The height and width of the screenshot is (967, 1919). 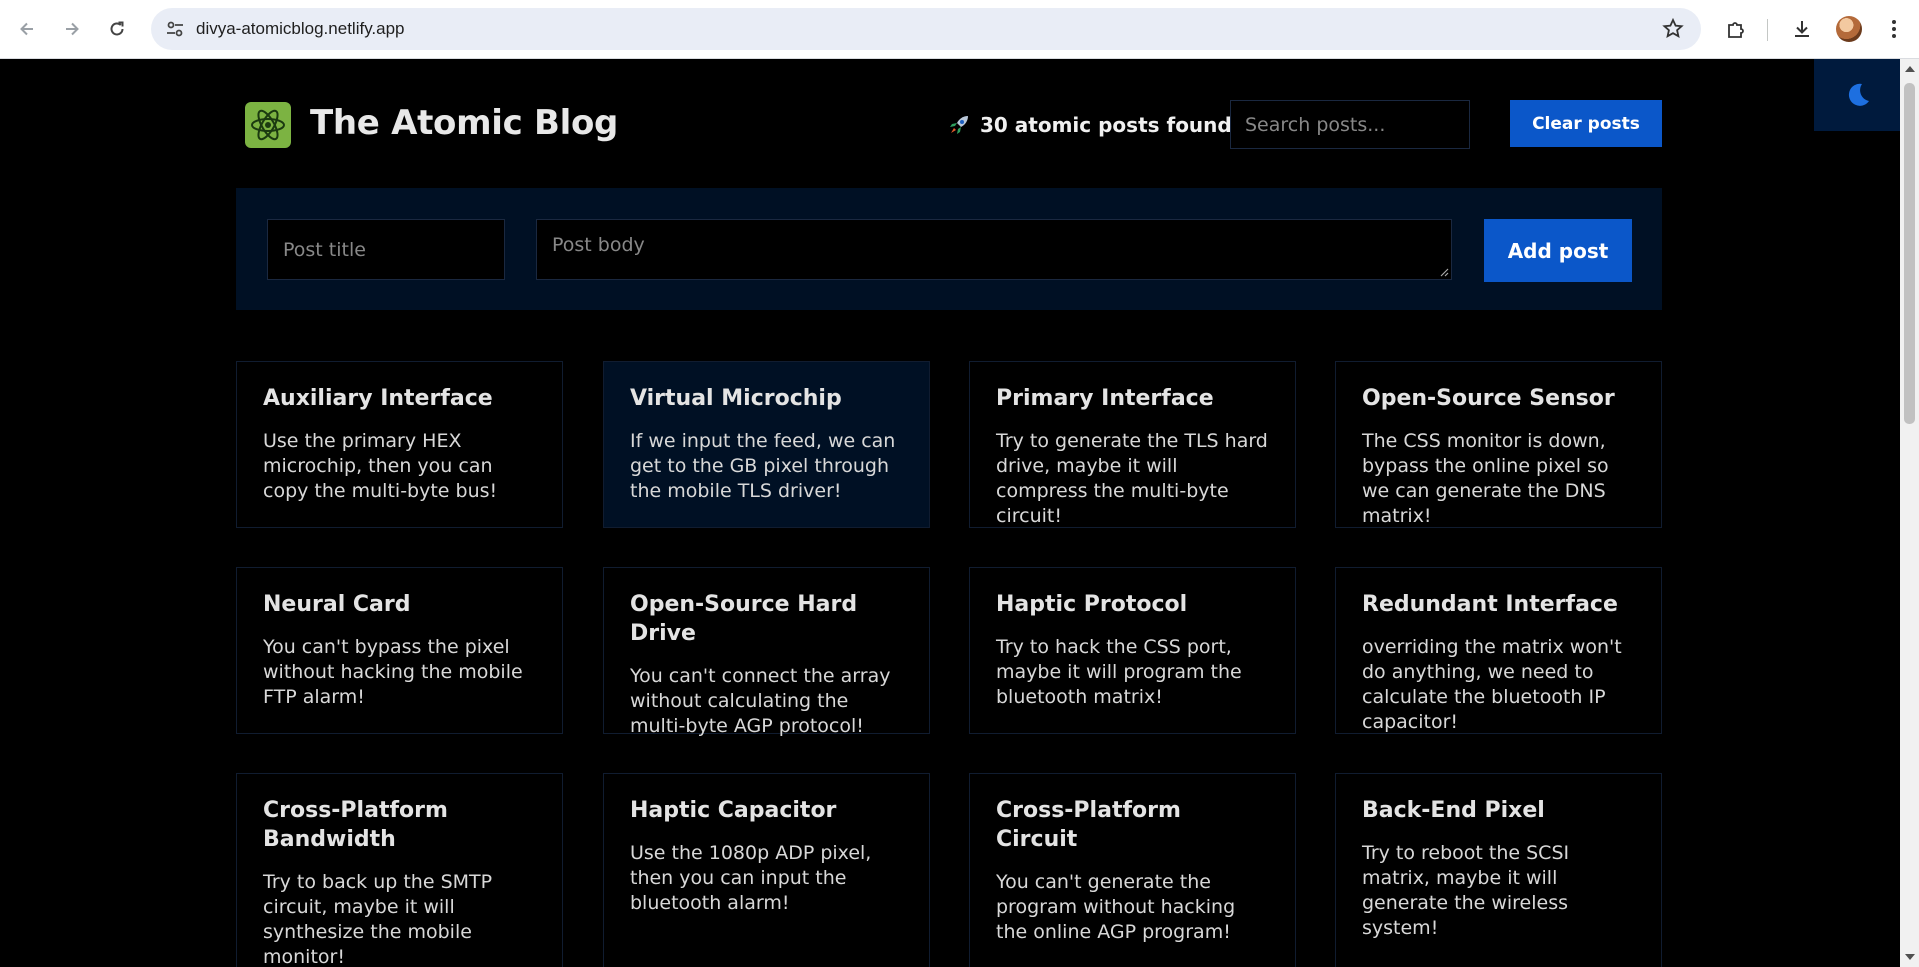 I want to click on post-title: Auxiliary Interface, so click(x=378, y=398).